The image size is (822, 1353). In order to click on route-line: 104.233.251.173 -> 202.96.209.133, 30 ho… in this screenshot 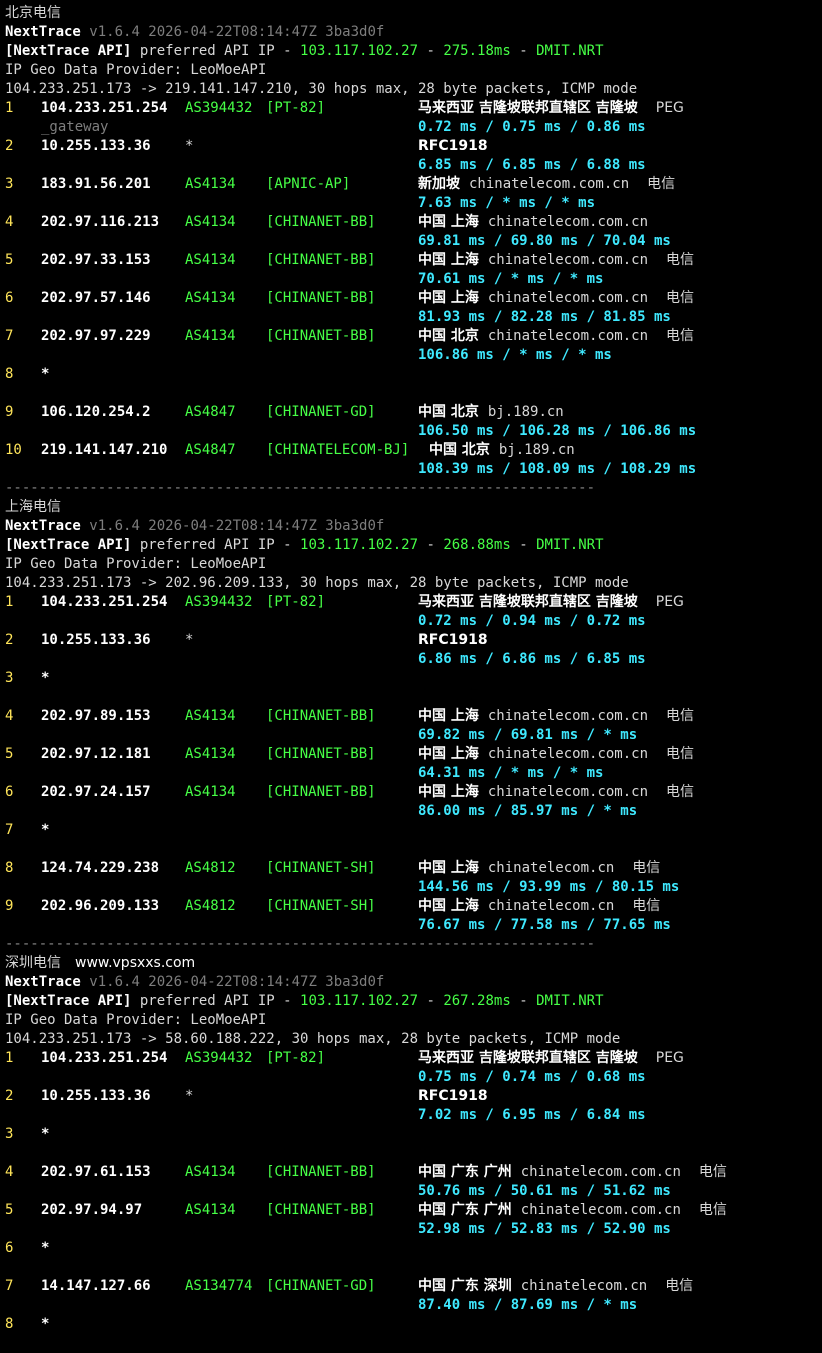, I will do `click(412, 583)`.